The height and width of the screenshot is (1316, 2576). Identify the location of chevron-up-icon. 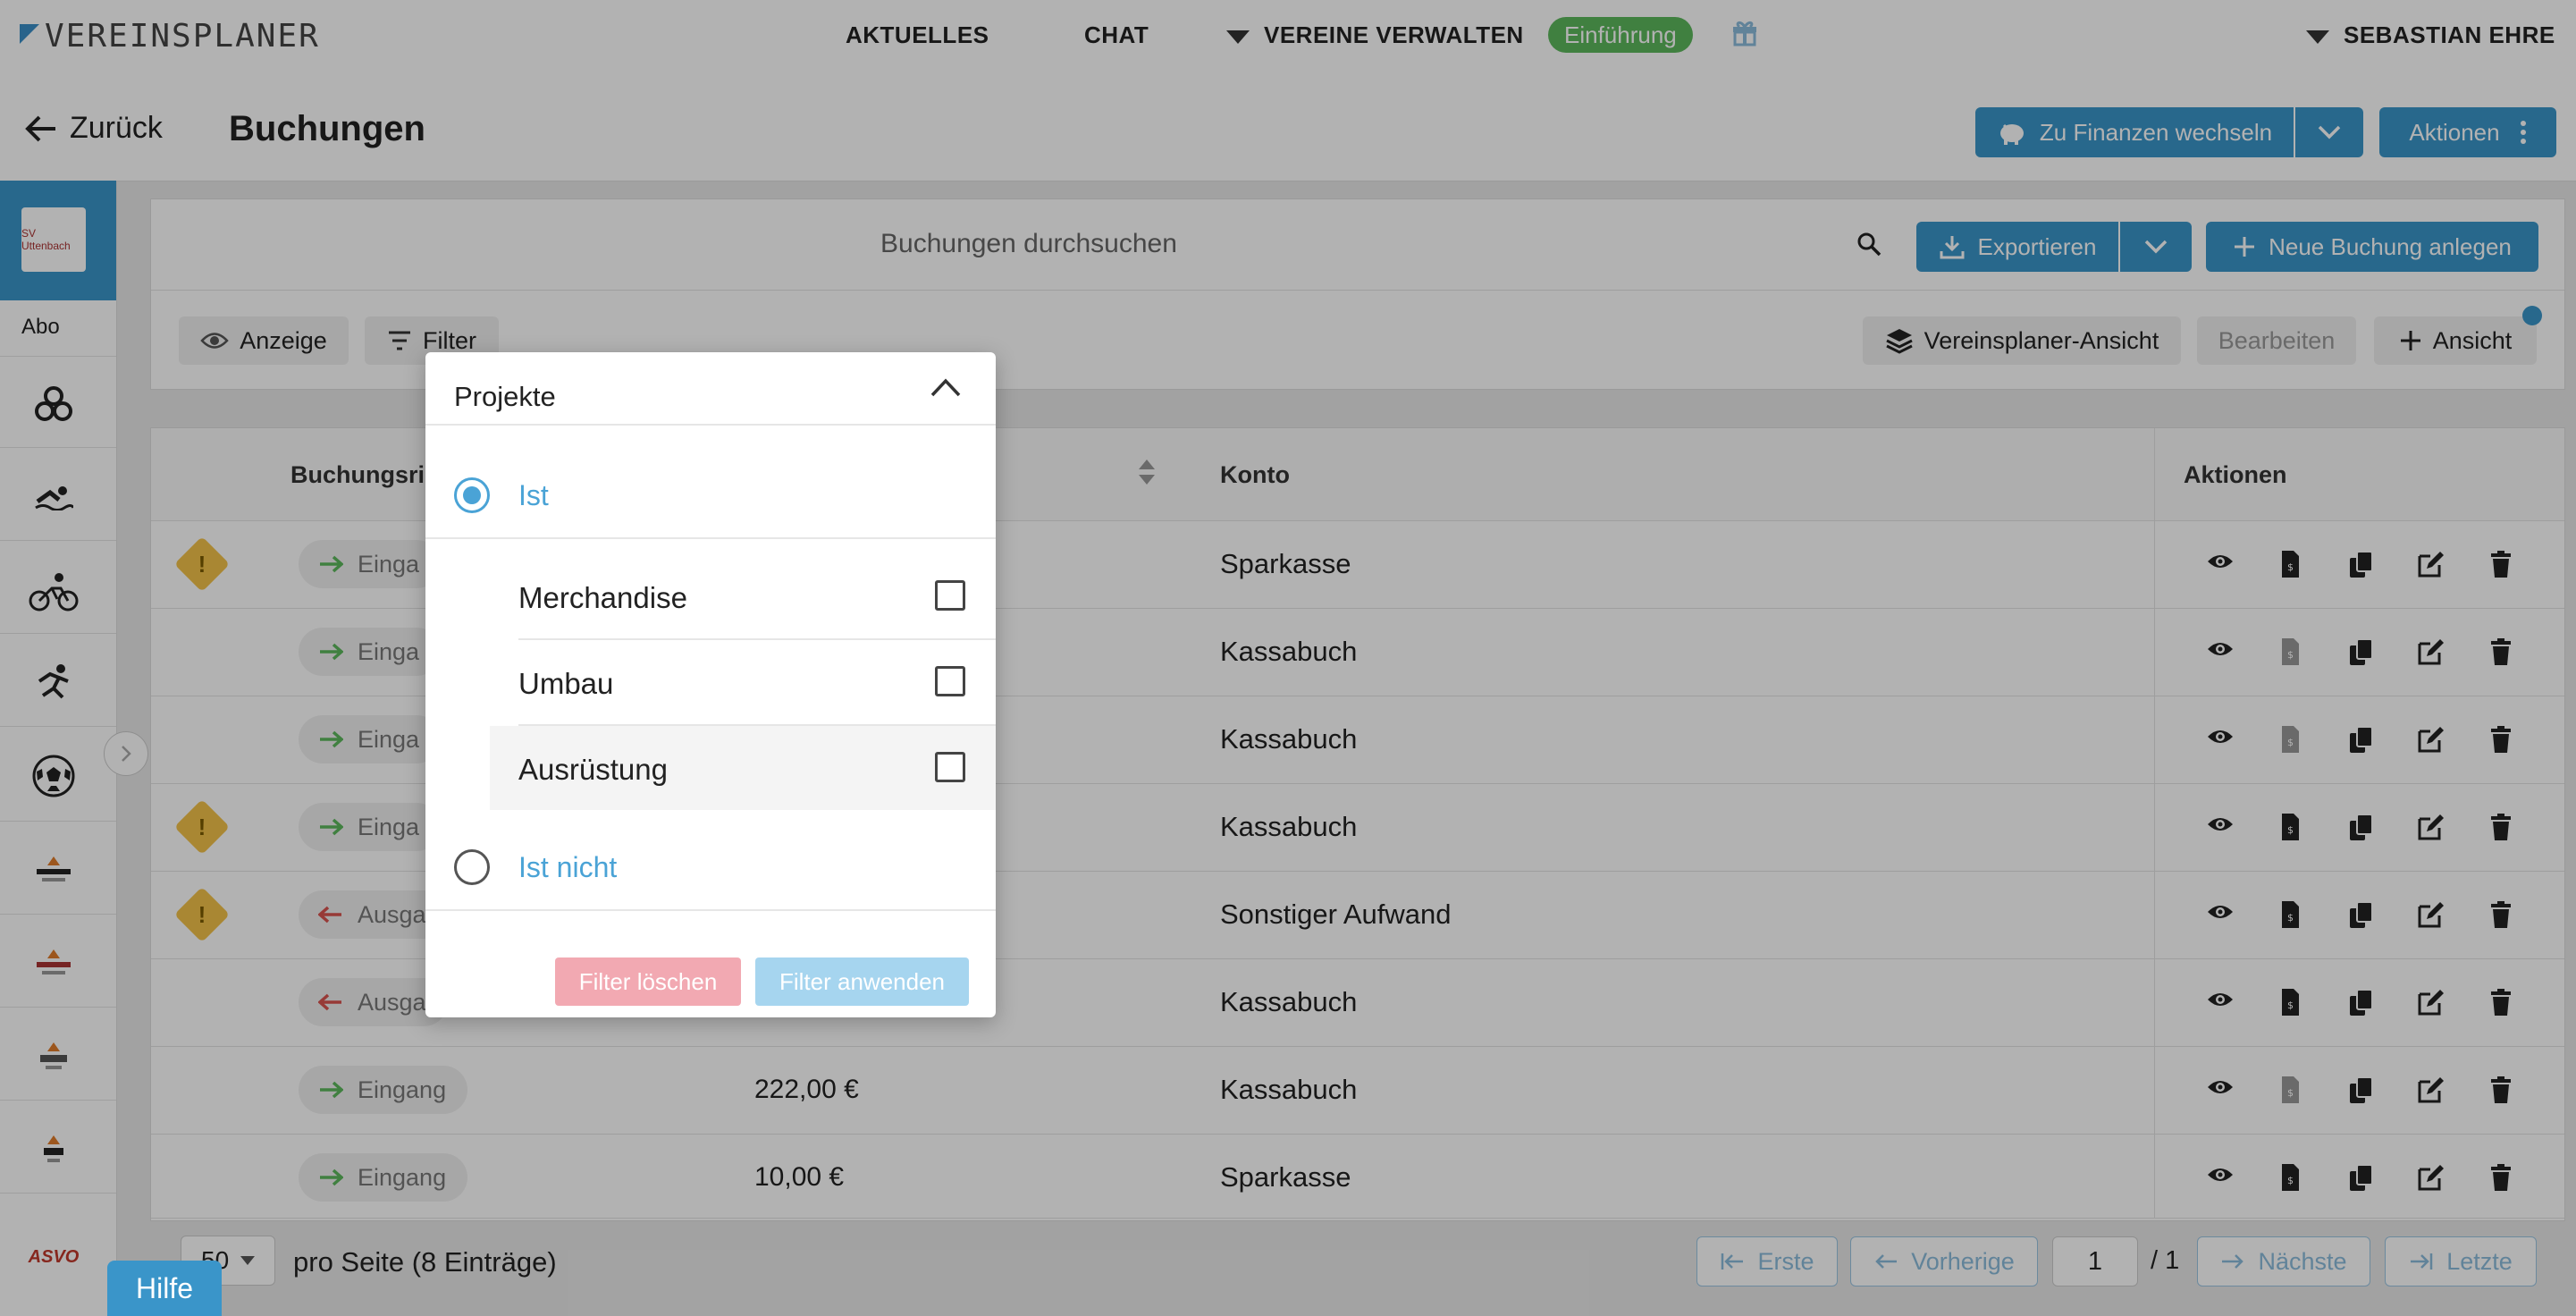
(946, 387).